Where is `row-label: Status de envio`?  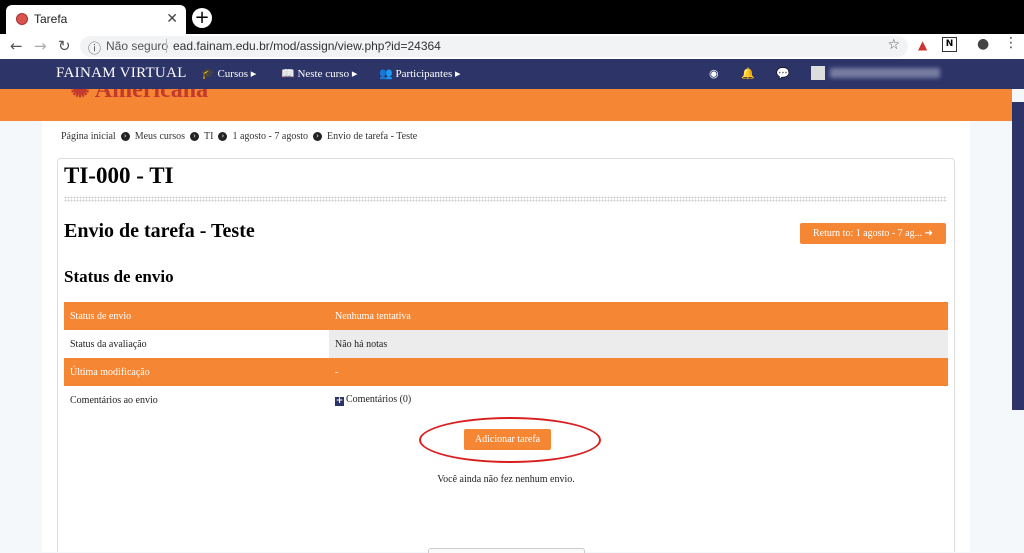
row-label: Status de envio is located at coordinates (196, 316).